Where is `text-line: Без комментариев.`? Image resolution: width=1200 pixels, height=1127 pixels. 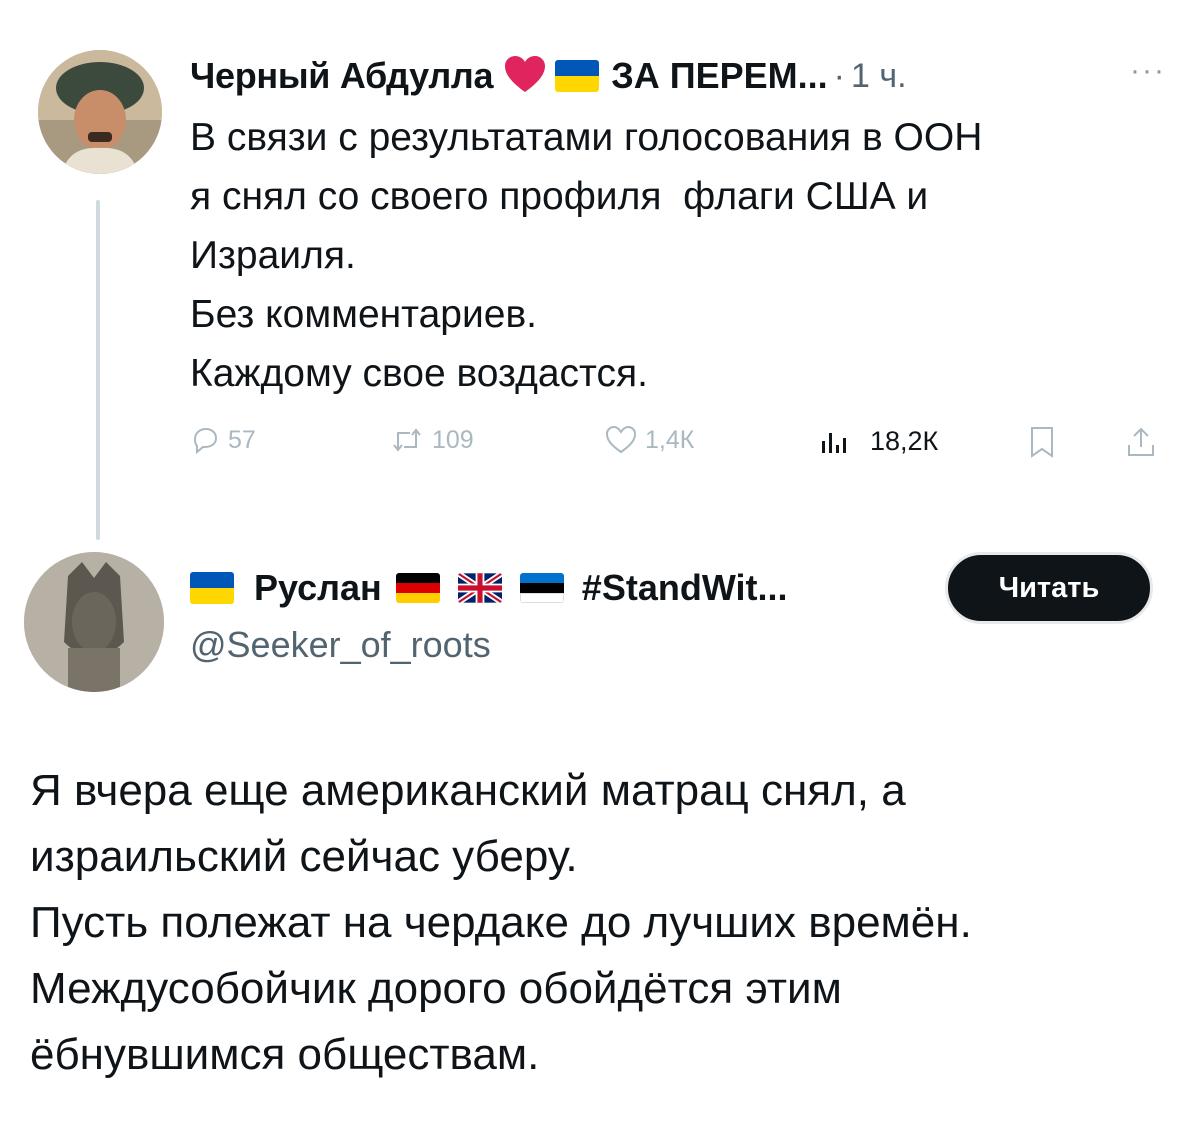 text-line: Без комментариев. is located at coordinates (364, 314).